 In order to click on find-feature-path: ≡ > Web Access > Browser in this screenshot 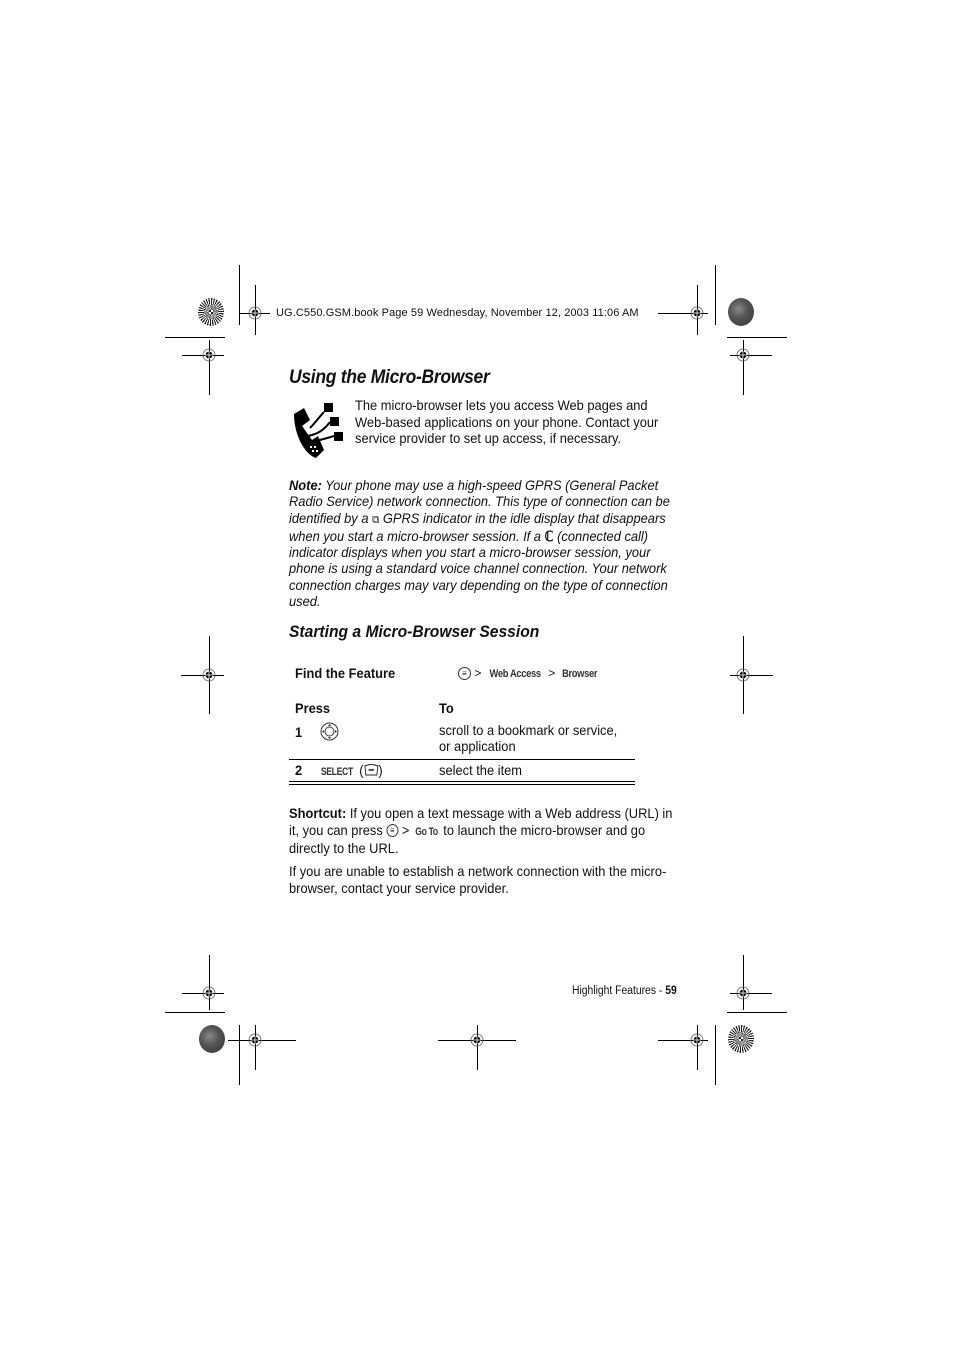, I will do `click(529, 673)`.